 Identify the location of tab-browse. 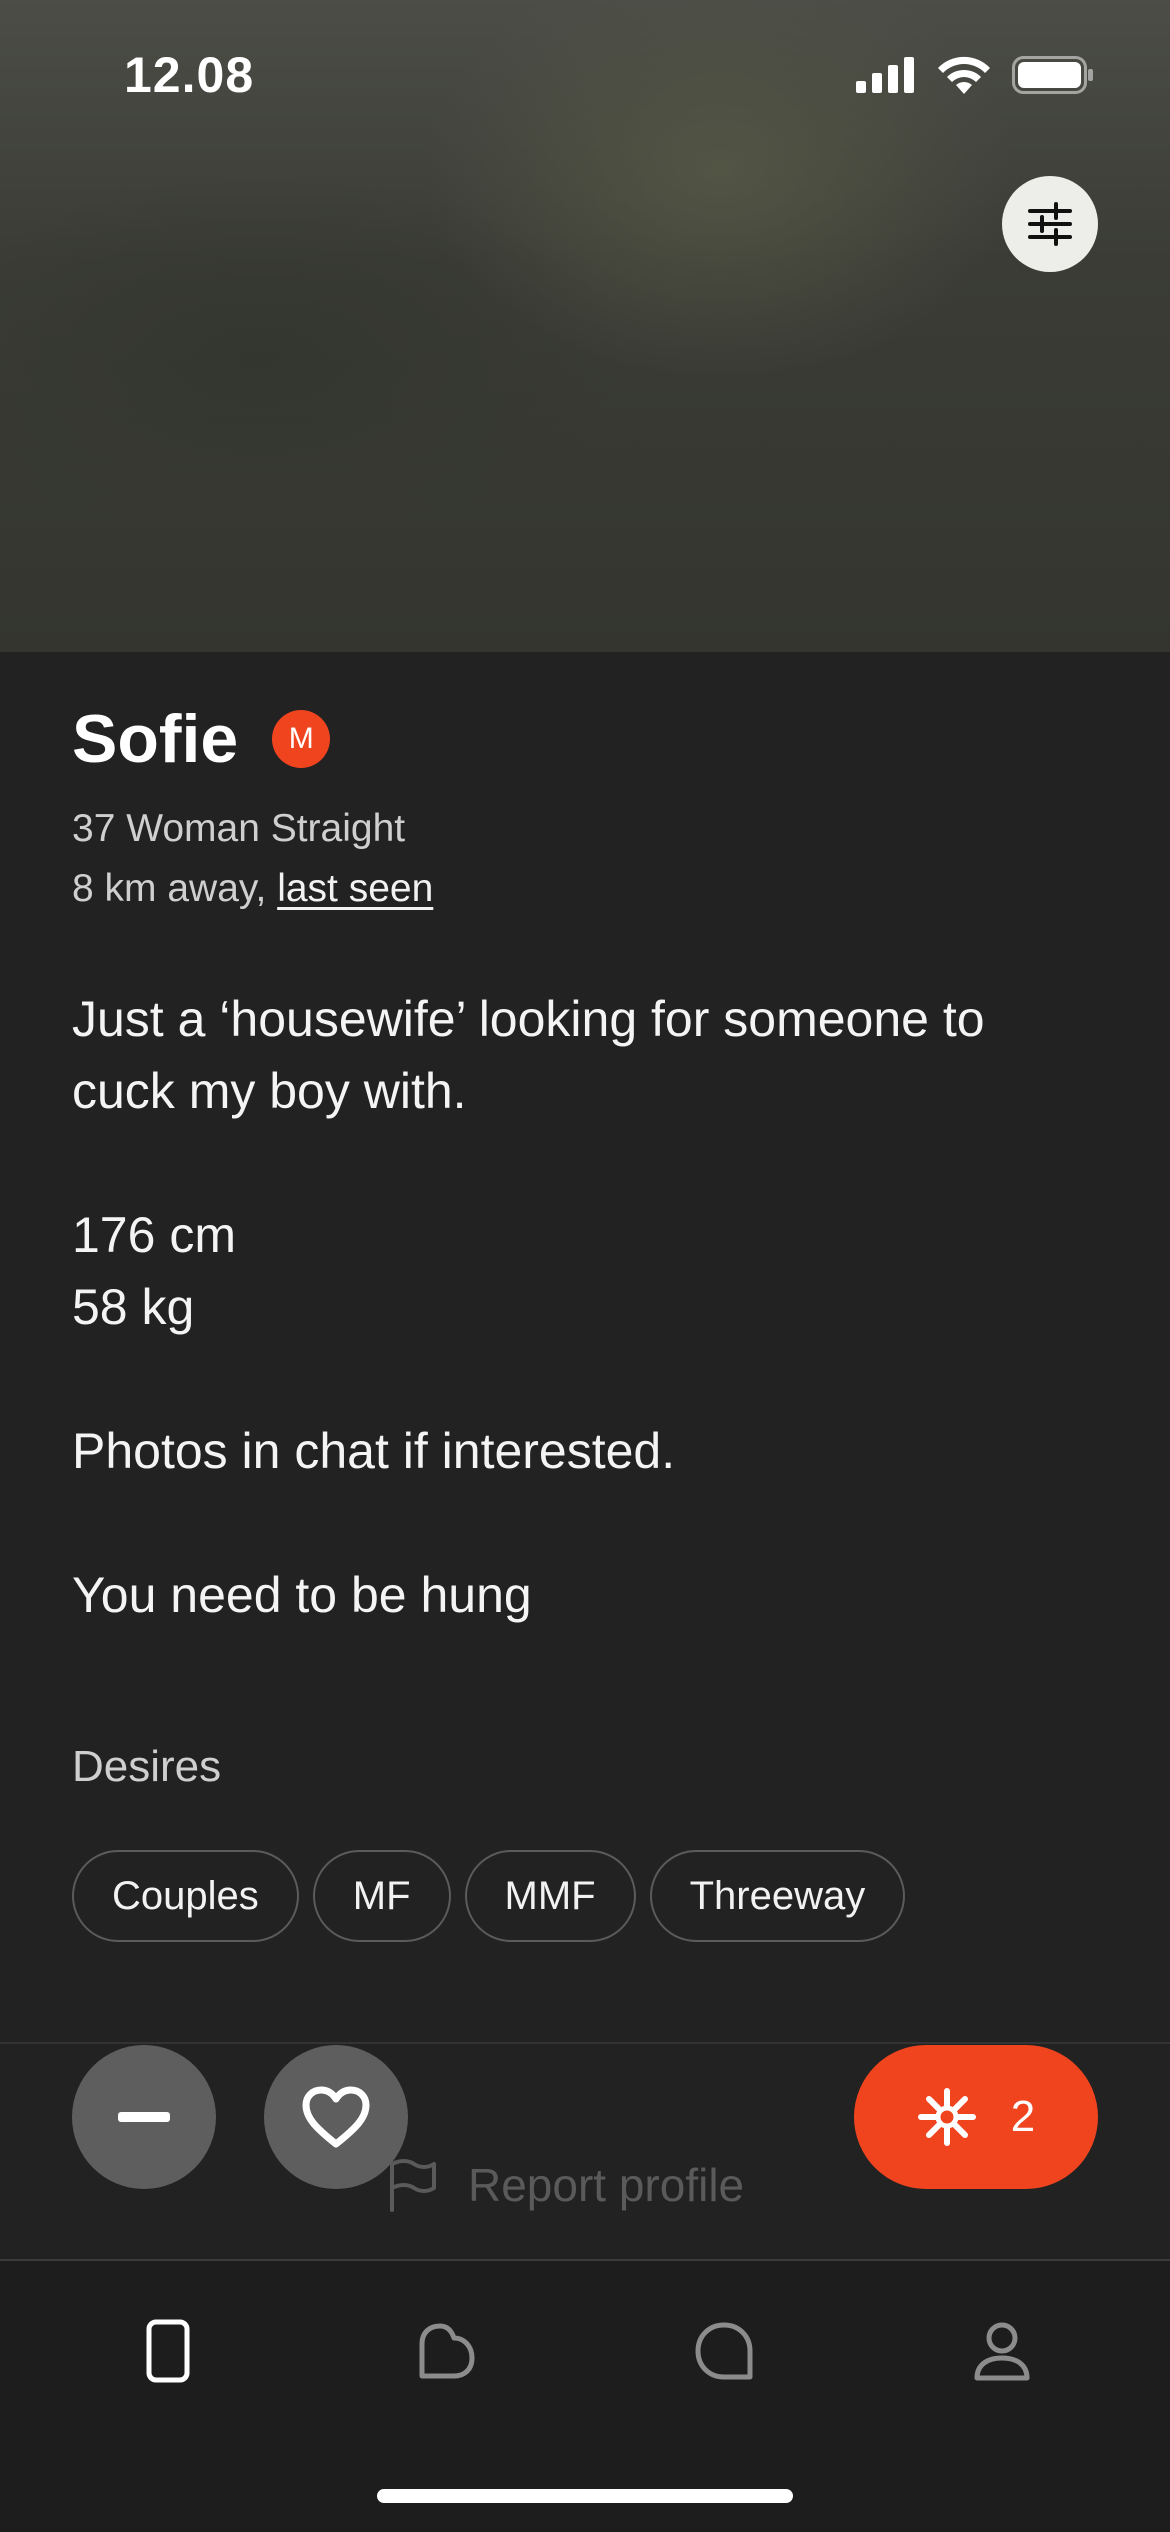
(168, 2351).